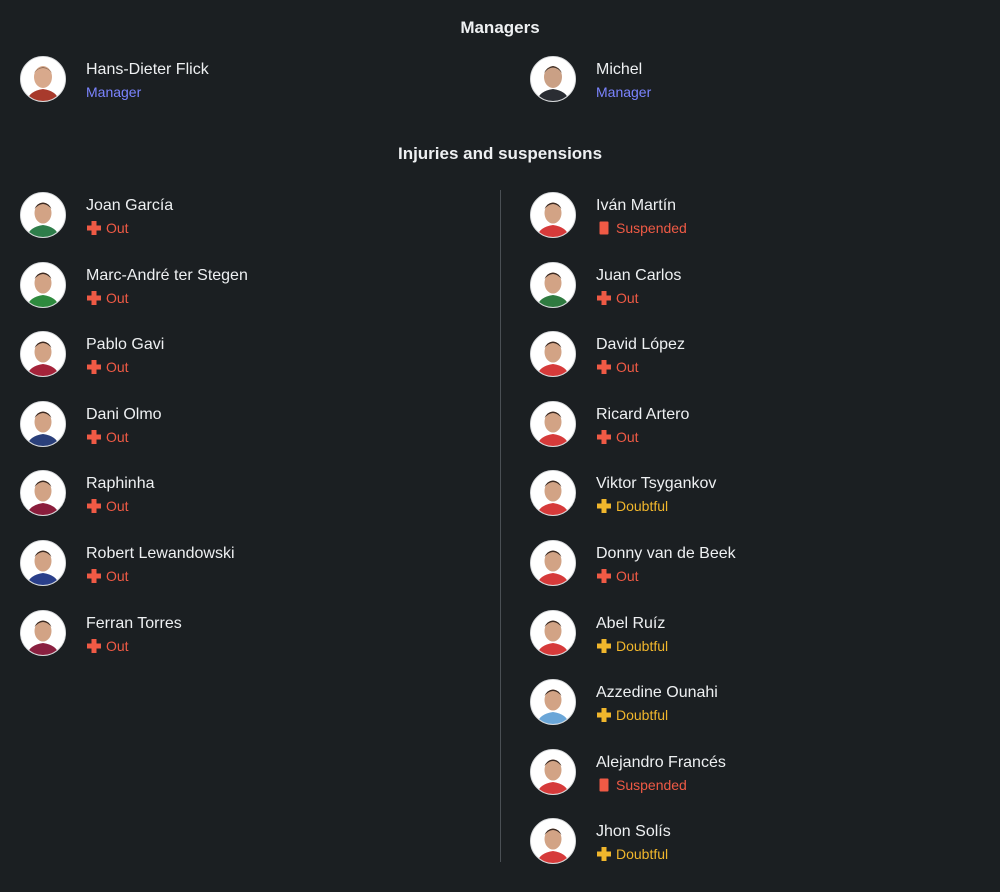 This screenshot has height=892, width=1000. What do you see at coordinates (740, 772) in the screenshot?
I see `injury-list-item: Alejandro Francés Suspended` at bounding box center [740, 772].